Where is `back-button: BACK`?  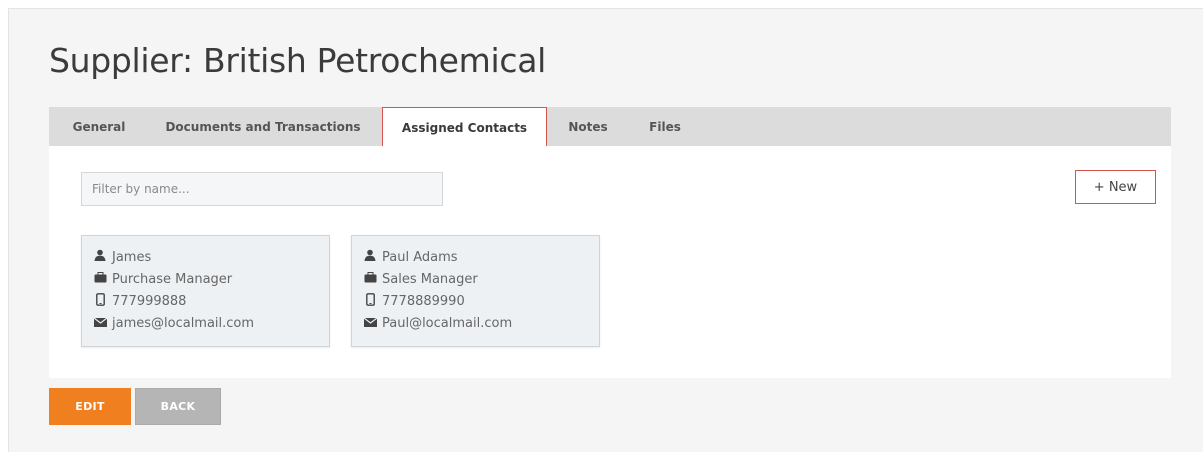
back-button: BACK is located at coordinates (178, 406).